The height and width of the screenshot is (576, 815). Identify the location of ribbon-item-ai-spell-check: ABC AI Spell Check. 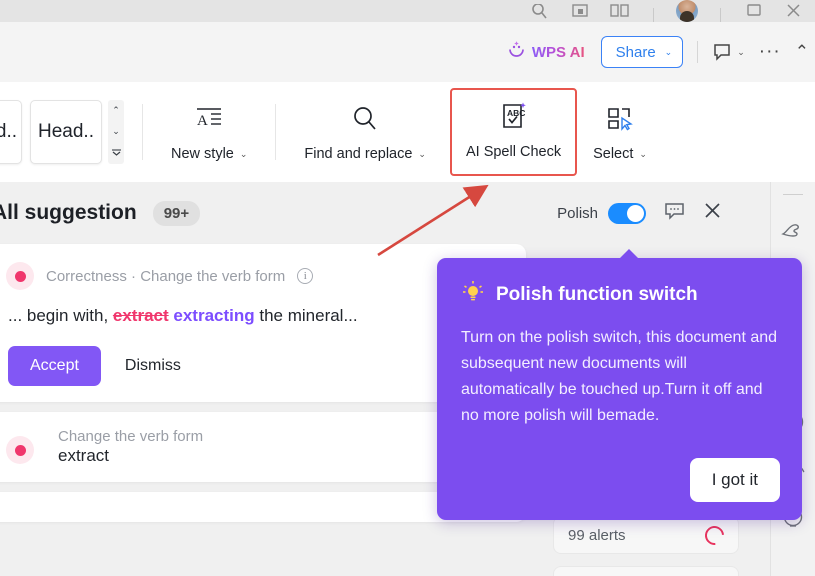
(513, 132).